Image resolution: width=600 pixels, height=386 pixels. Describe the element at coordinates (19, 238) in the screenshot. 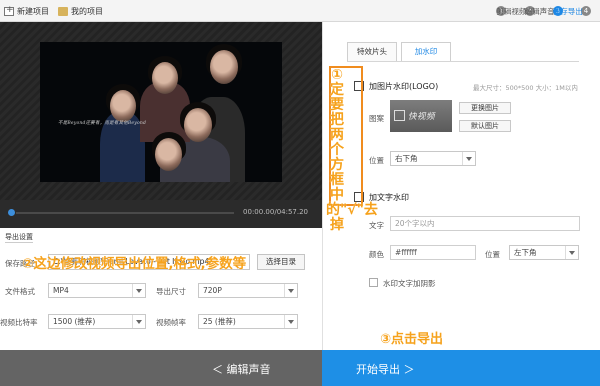

I see `export-section-title: 导出设置` at that location.